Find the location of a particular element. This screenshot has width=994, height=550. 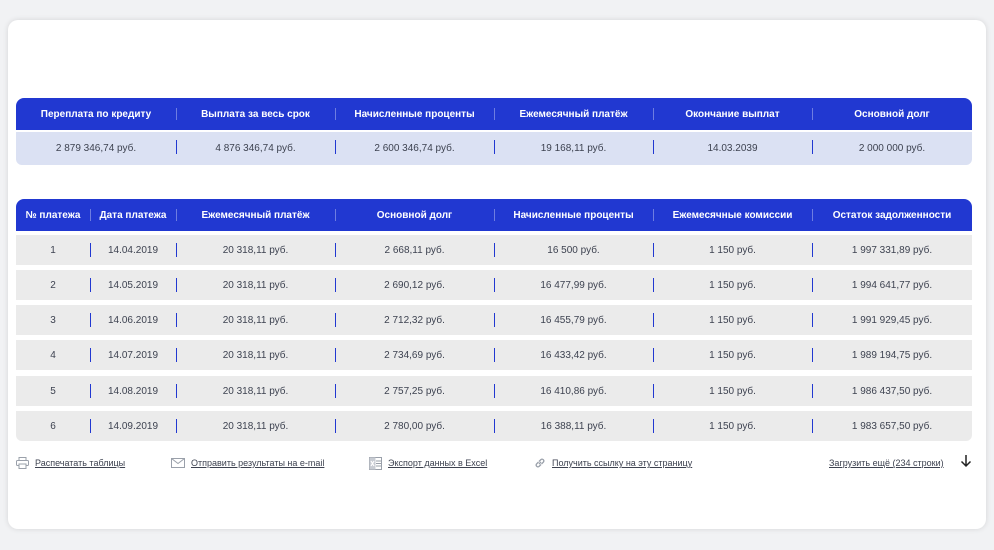

email-results-label: Отправить результаты на e-mail is located at coordinates (258, 463).